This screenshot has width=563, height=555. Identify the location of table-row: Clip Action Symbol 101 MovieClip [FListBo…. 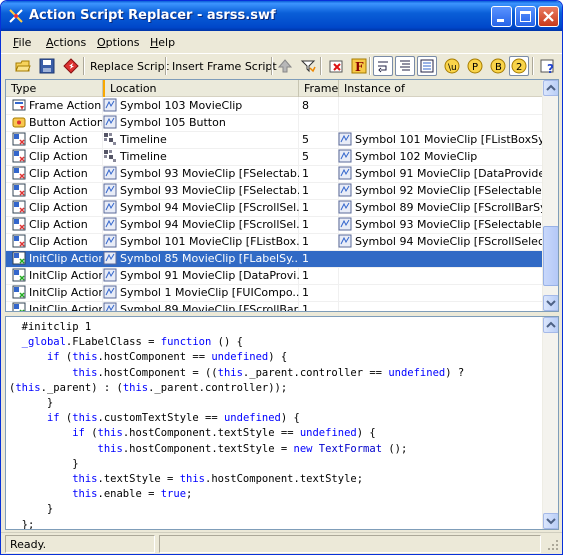
(275, 242).